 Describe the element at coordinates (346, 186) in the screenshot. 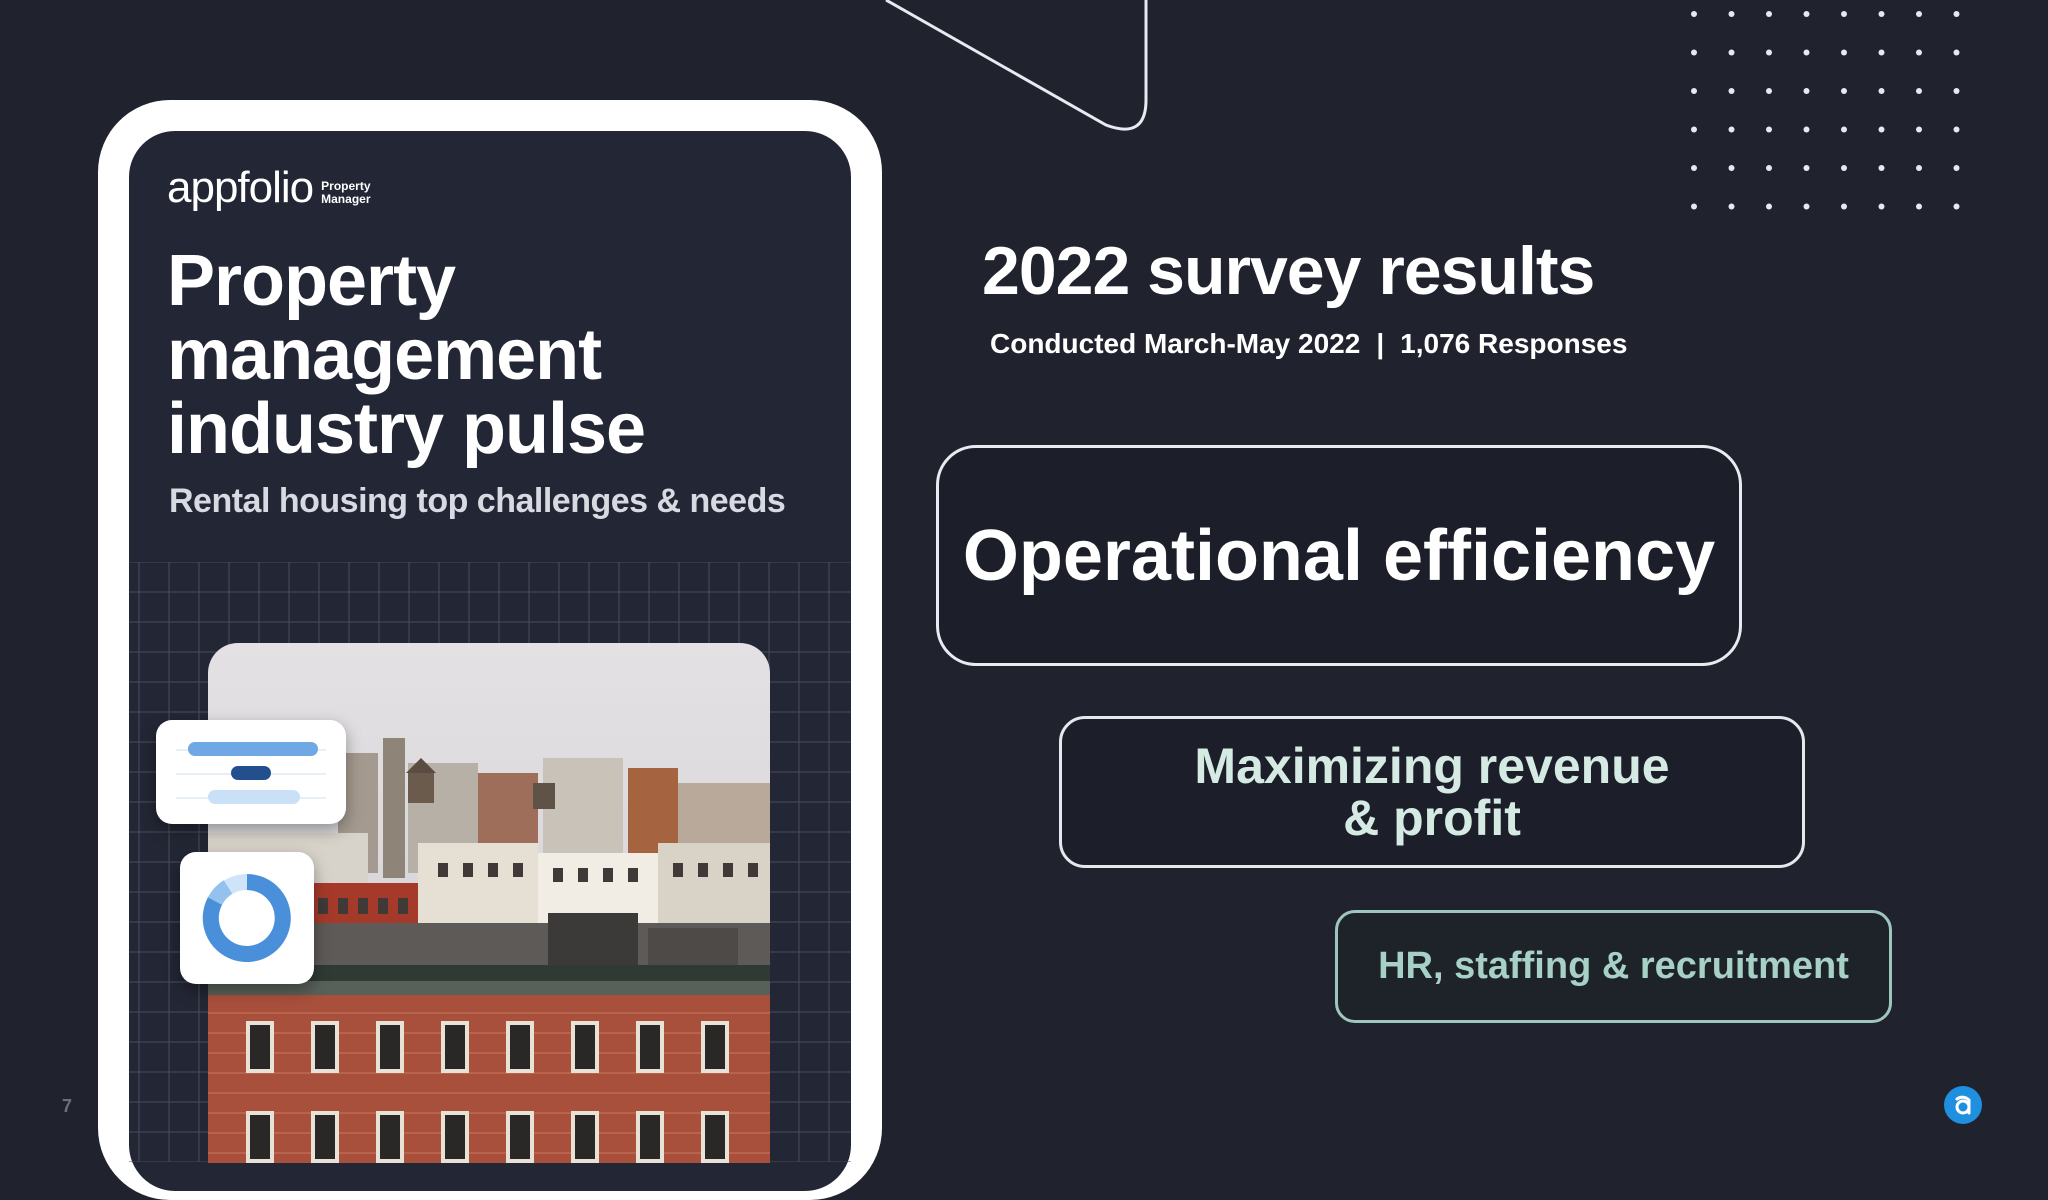

I see `brand-product-line1: Property` at that location.